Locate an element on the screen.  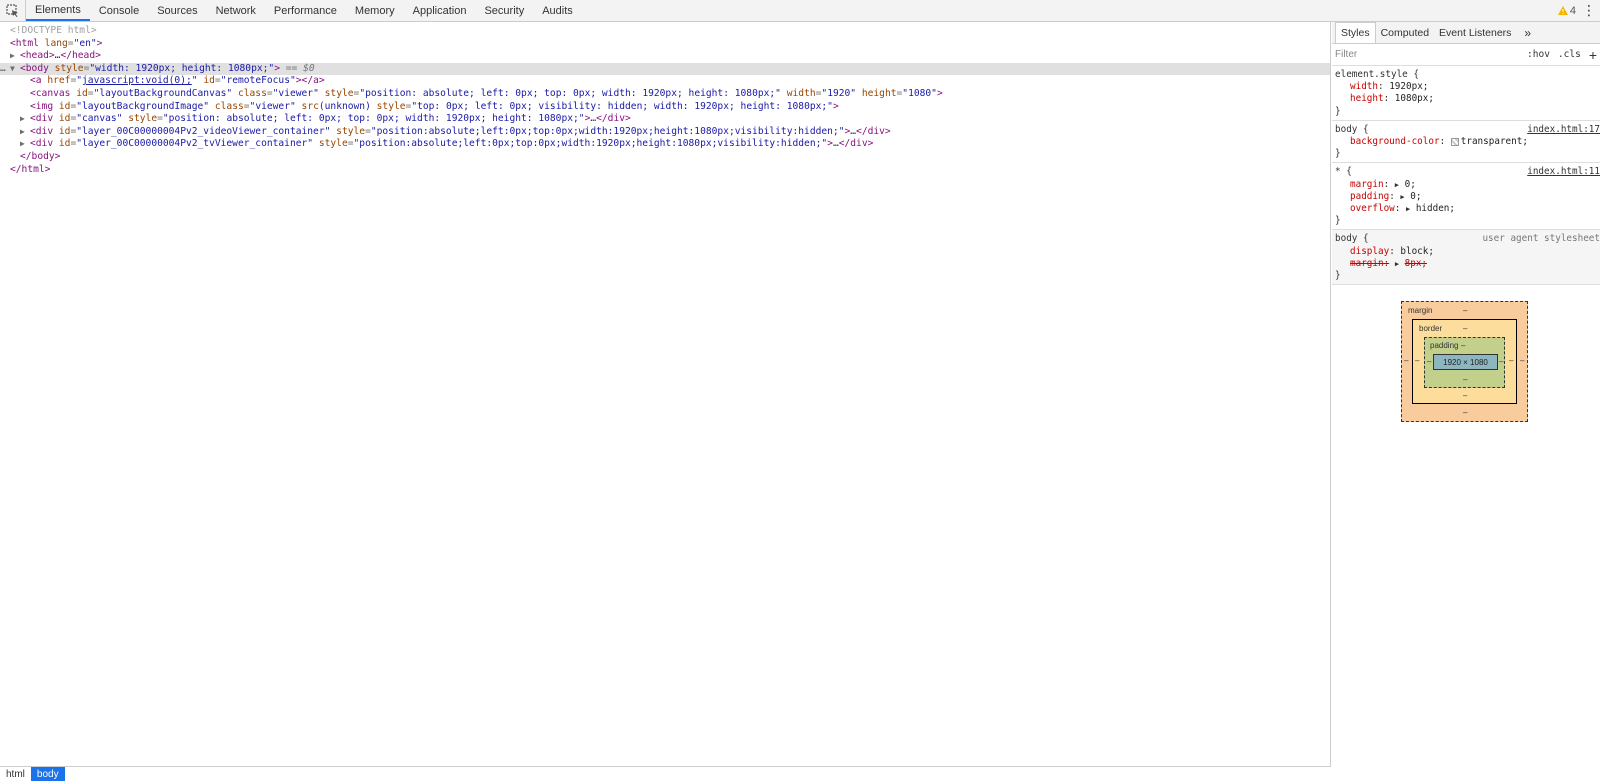
color-swatch-icon is located at coordinates (1454, 141).